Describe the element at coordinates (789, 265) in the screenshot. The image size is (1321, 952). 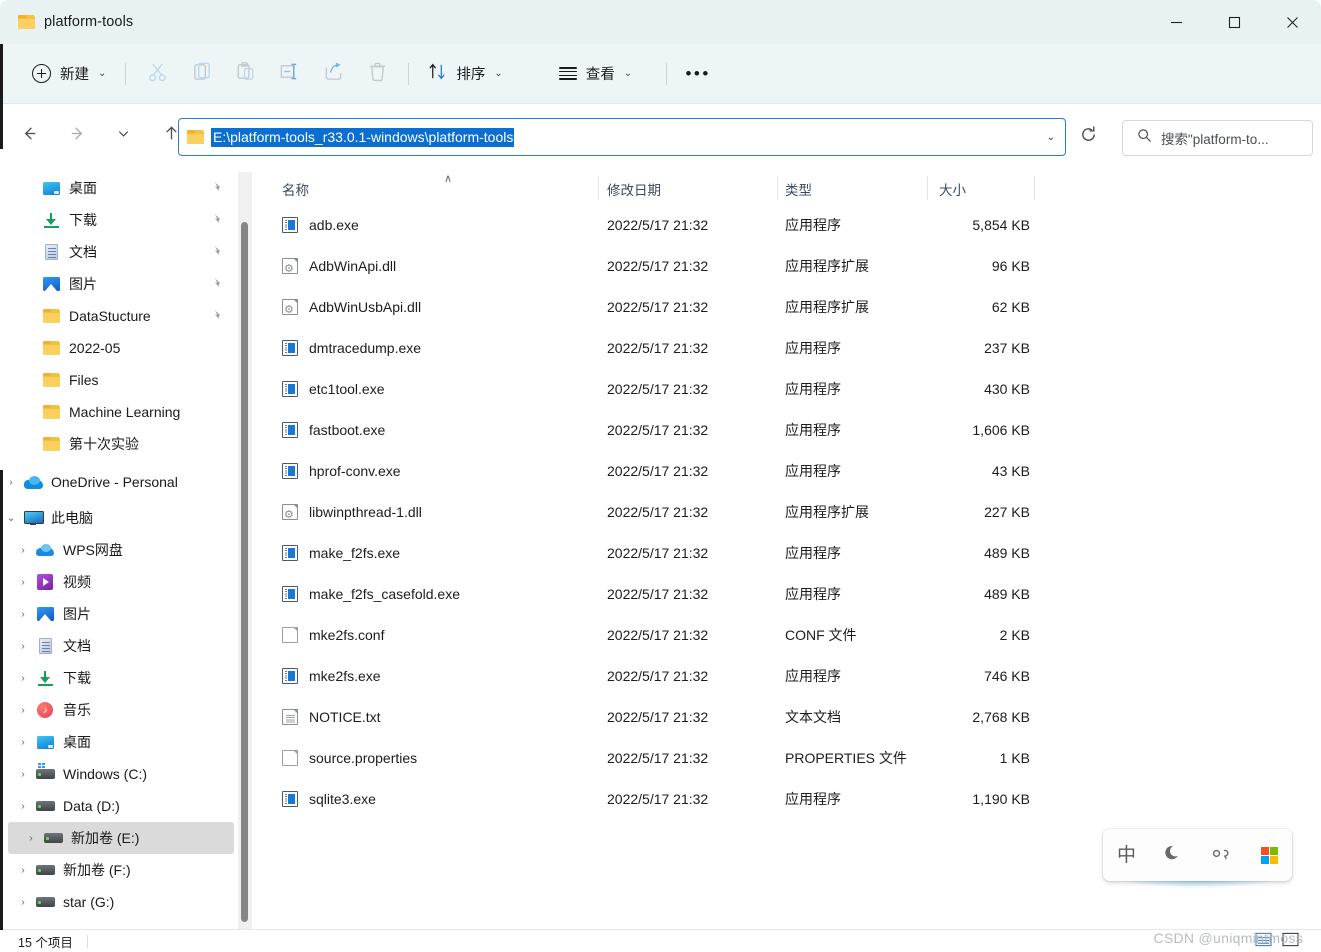
I see `table-row: AdbWinApi.dll 2022/5/17 21:32 应用程序扩展 96 KB` at that location.